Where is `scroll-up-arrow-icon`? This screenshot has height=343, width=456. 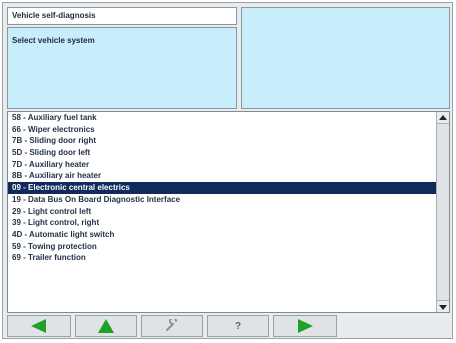
scroll-up-arrow-icon is located at coordinates (443, 117).